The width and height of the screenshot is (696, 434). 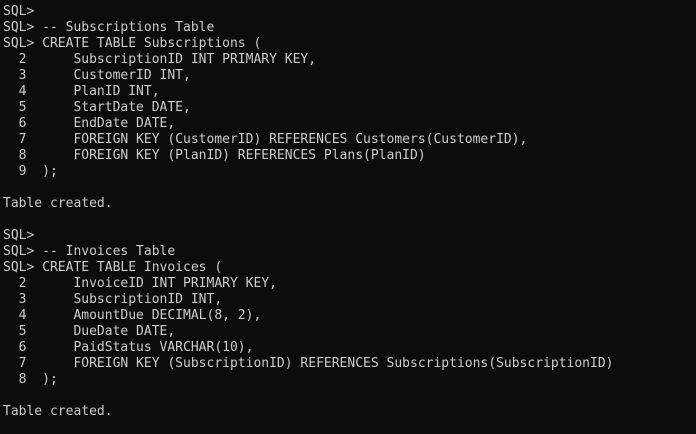 I want to click on console-line-planid-column: 4 PlanID INT,, so click(x=81, y=91).